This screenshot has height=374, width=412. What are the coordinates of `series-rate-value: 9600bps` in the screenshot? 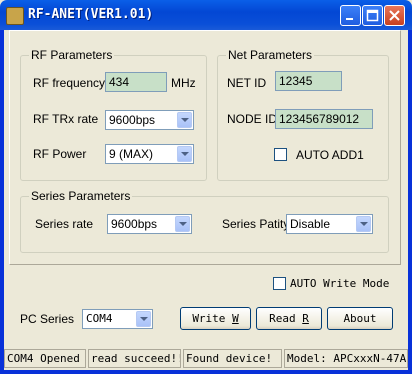 It's located at (134, 224).